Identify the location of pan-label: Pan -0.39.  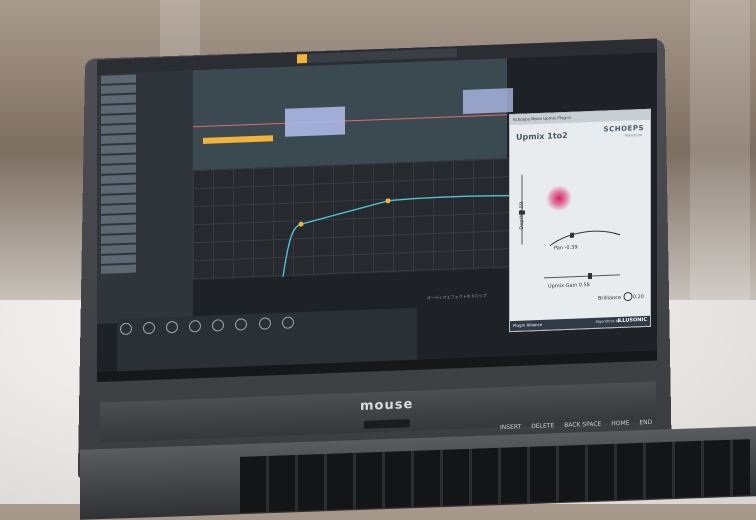
(566, 248).